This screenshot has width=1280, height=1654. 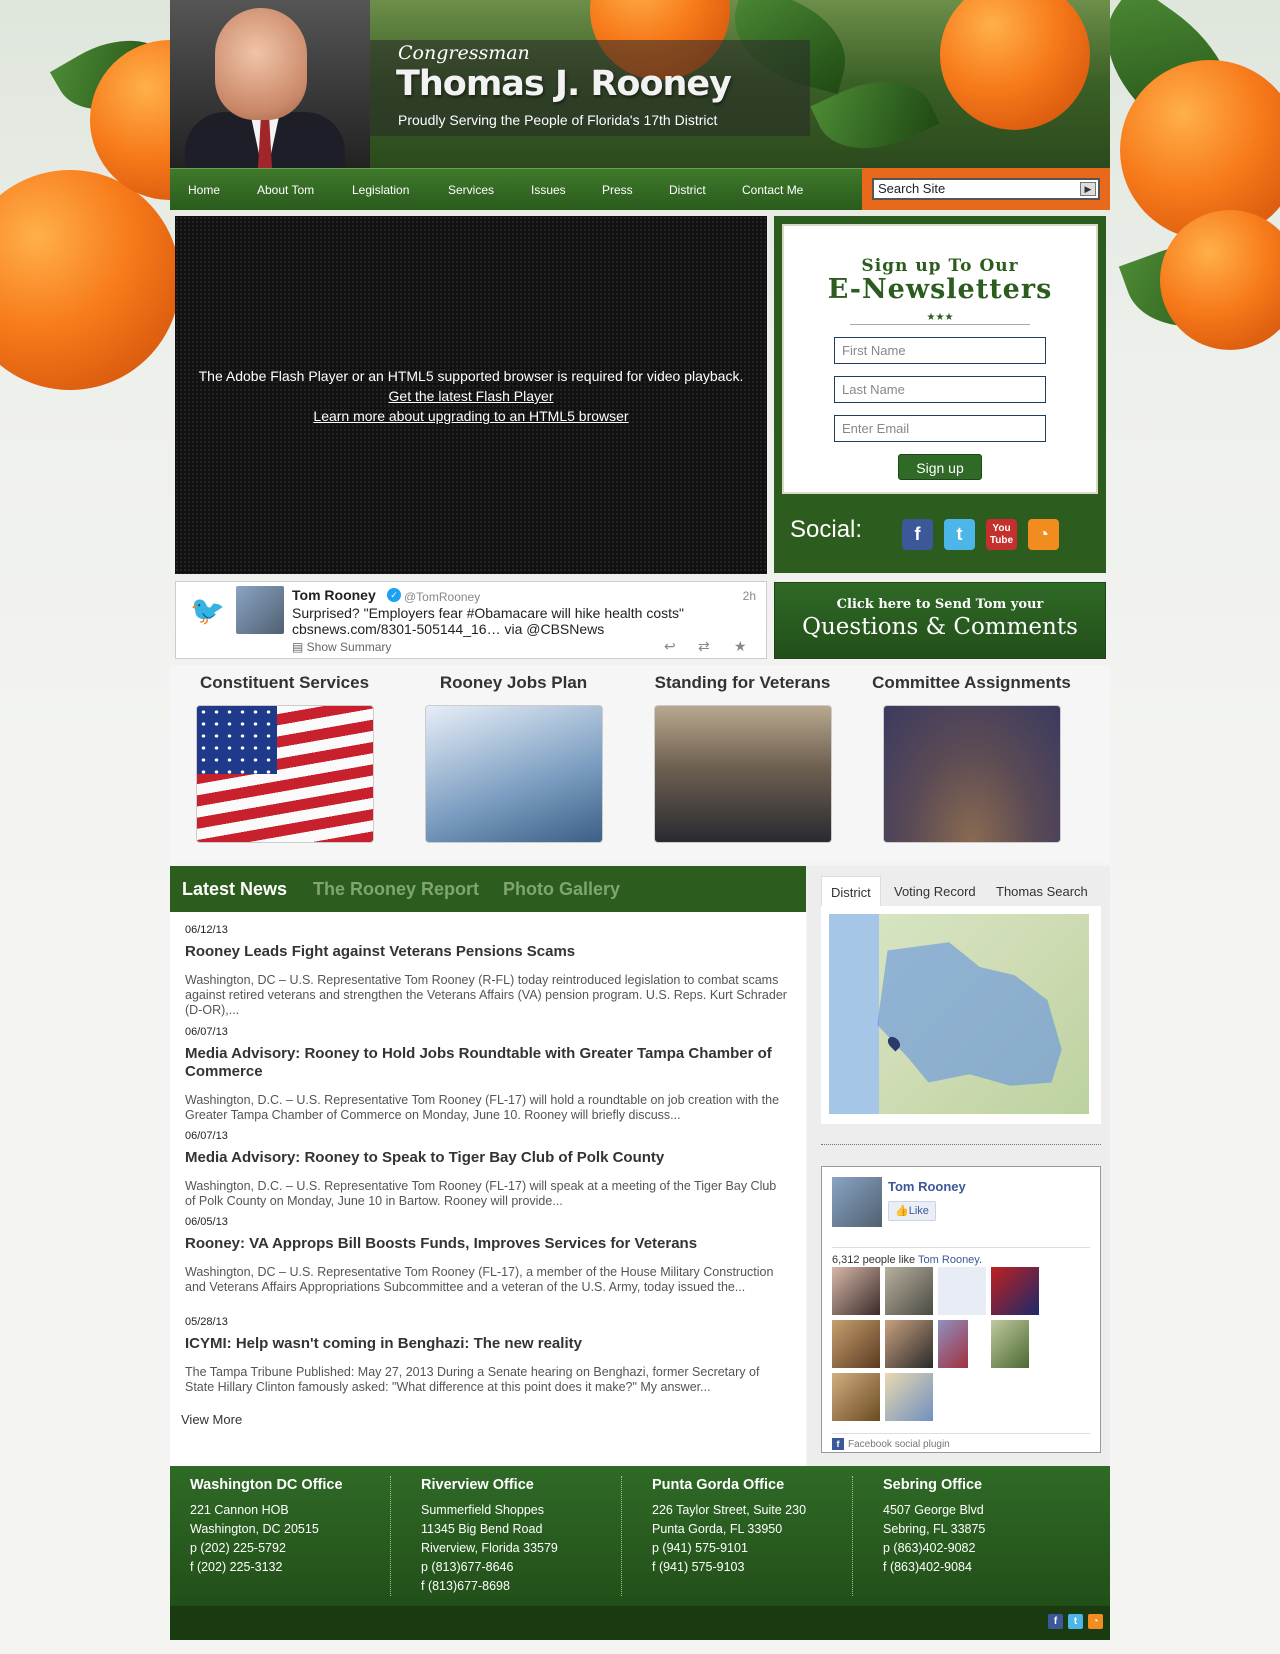 I want to click on calculator-coins-image, so click(x=513, y=774).